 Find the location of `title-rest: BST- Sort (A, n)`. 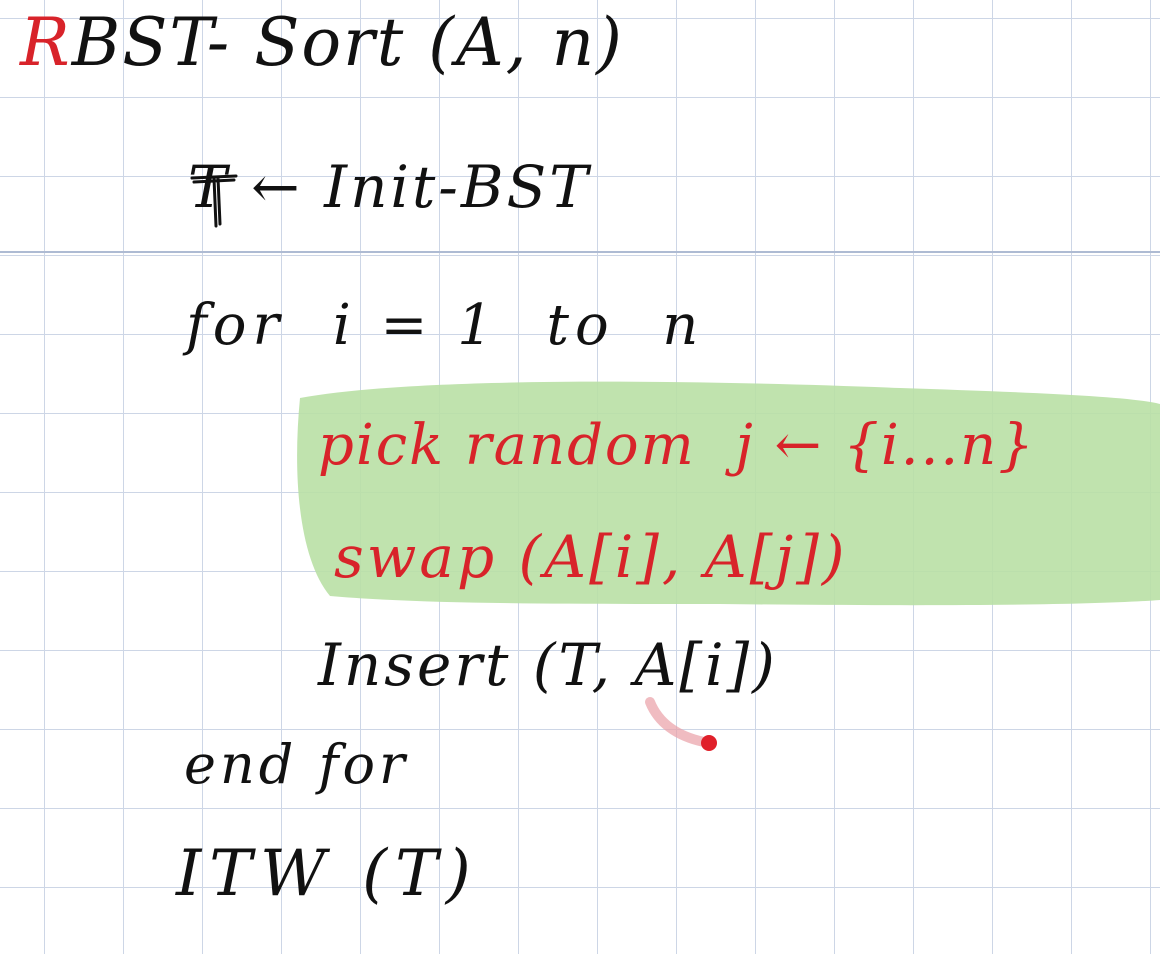

title-rest: BST- Sort (A, n) is located at coordinates (347, 42).